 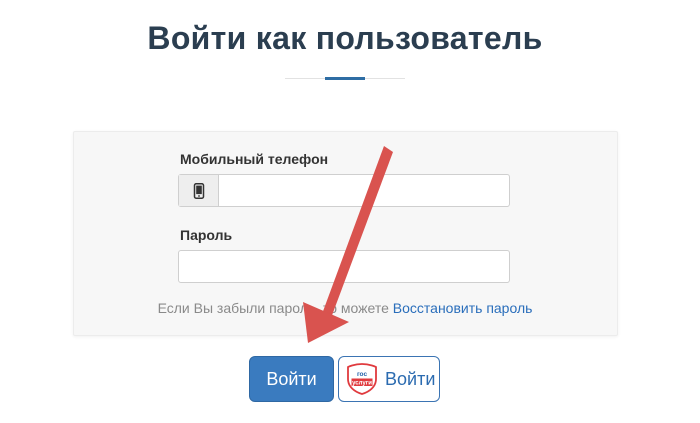 I want to click on gosuslugi-logo-icon: гос услуги, so click(x=362, y=379).